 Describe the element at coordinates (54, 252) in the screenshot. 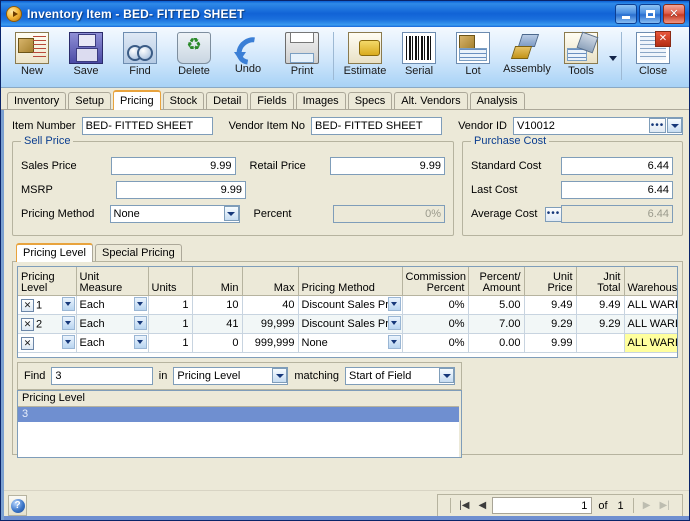

I see `sub-tab-pricing-level: Pricing Level` at that location.